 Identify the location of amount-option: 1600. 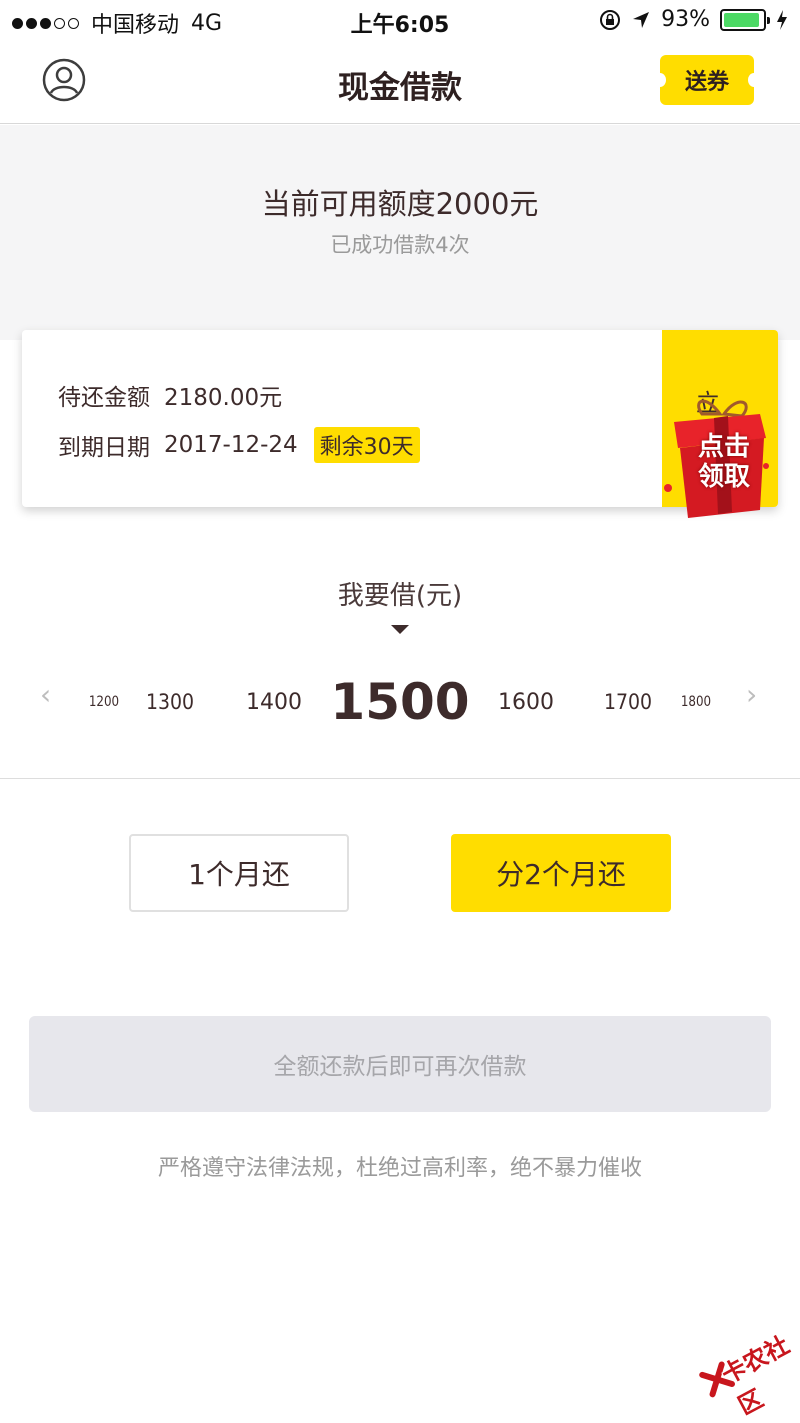
(526, 702).